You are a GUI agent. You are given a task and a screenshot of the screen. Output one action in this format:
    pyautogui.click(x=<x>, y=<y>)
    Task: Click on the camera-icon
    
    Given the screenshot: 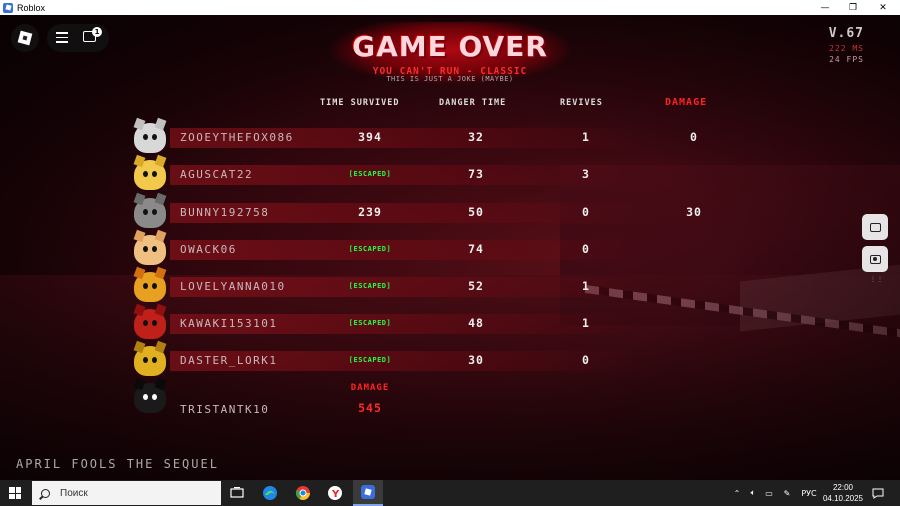 What is the action you would take?
    pyautogui.click(x=875, y=259)
    